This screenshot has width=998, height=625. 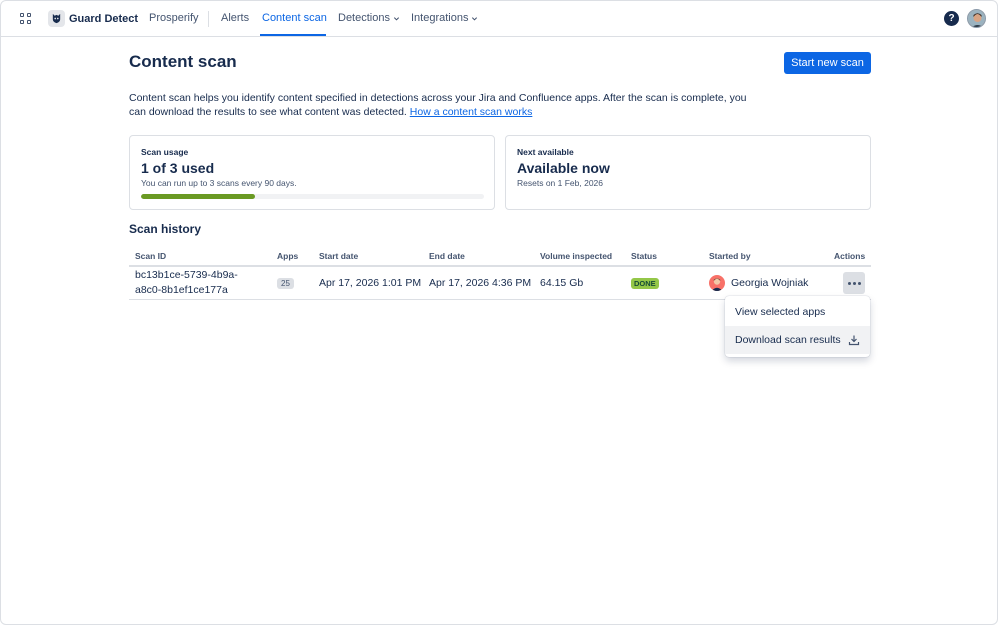 I want to click on menu-item-view-selected-apps: View selected apps, so click(x=797, y=312).